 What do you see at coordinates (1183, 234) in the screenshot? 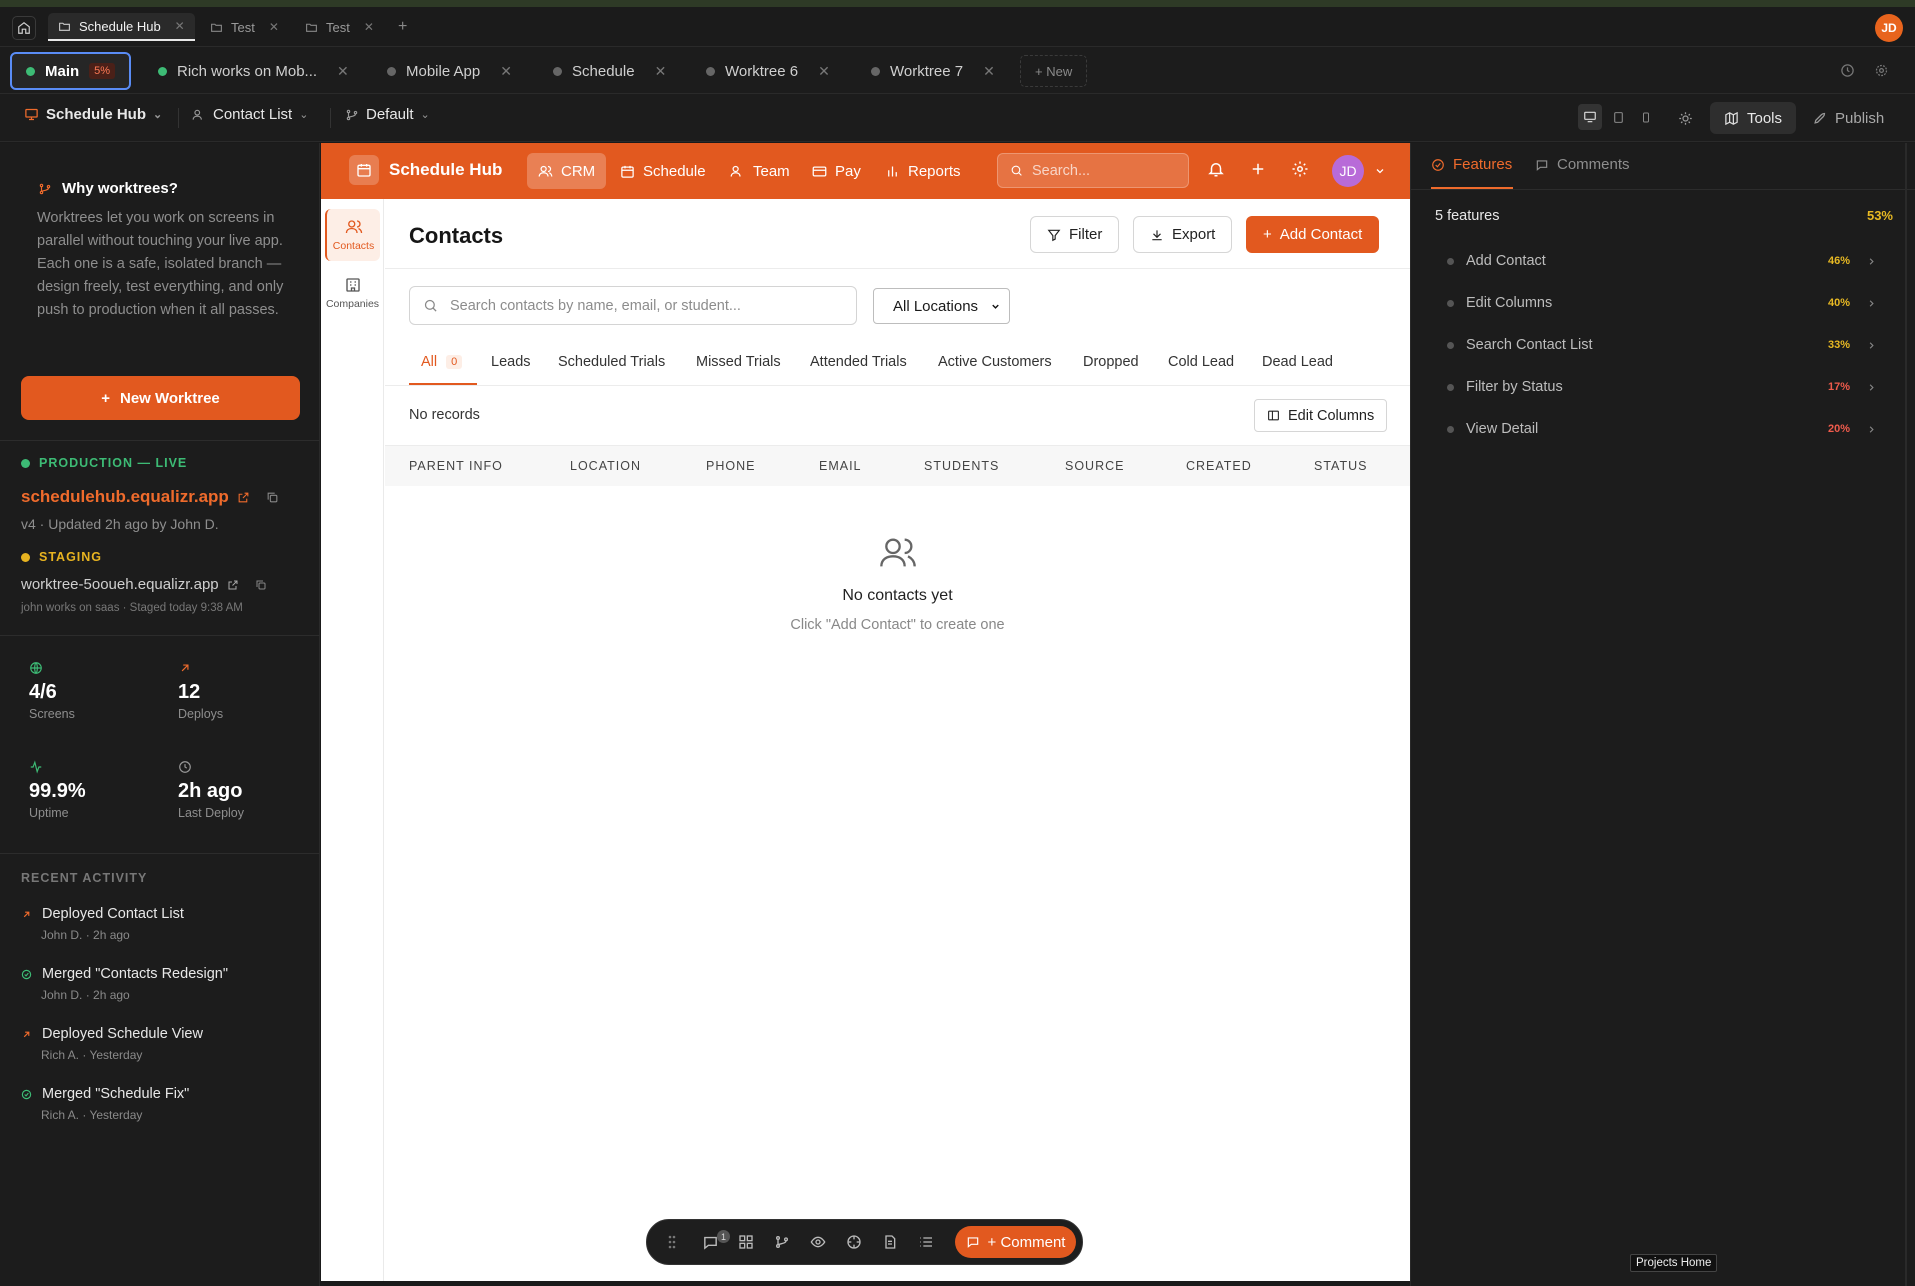
I see `export-button: Export` at bounding box center [1183, 234].